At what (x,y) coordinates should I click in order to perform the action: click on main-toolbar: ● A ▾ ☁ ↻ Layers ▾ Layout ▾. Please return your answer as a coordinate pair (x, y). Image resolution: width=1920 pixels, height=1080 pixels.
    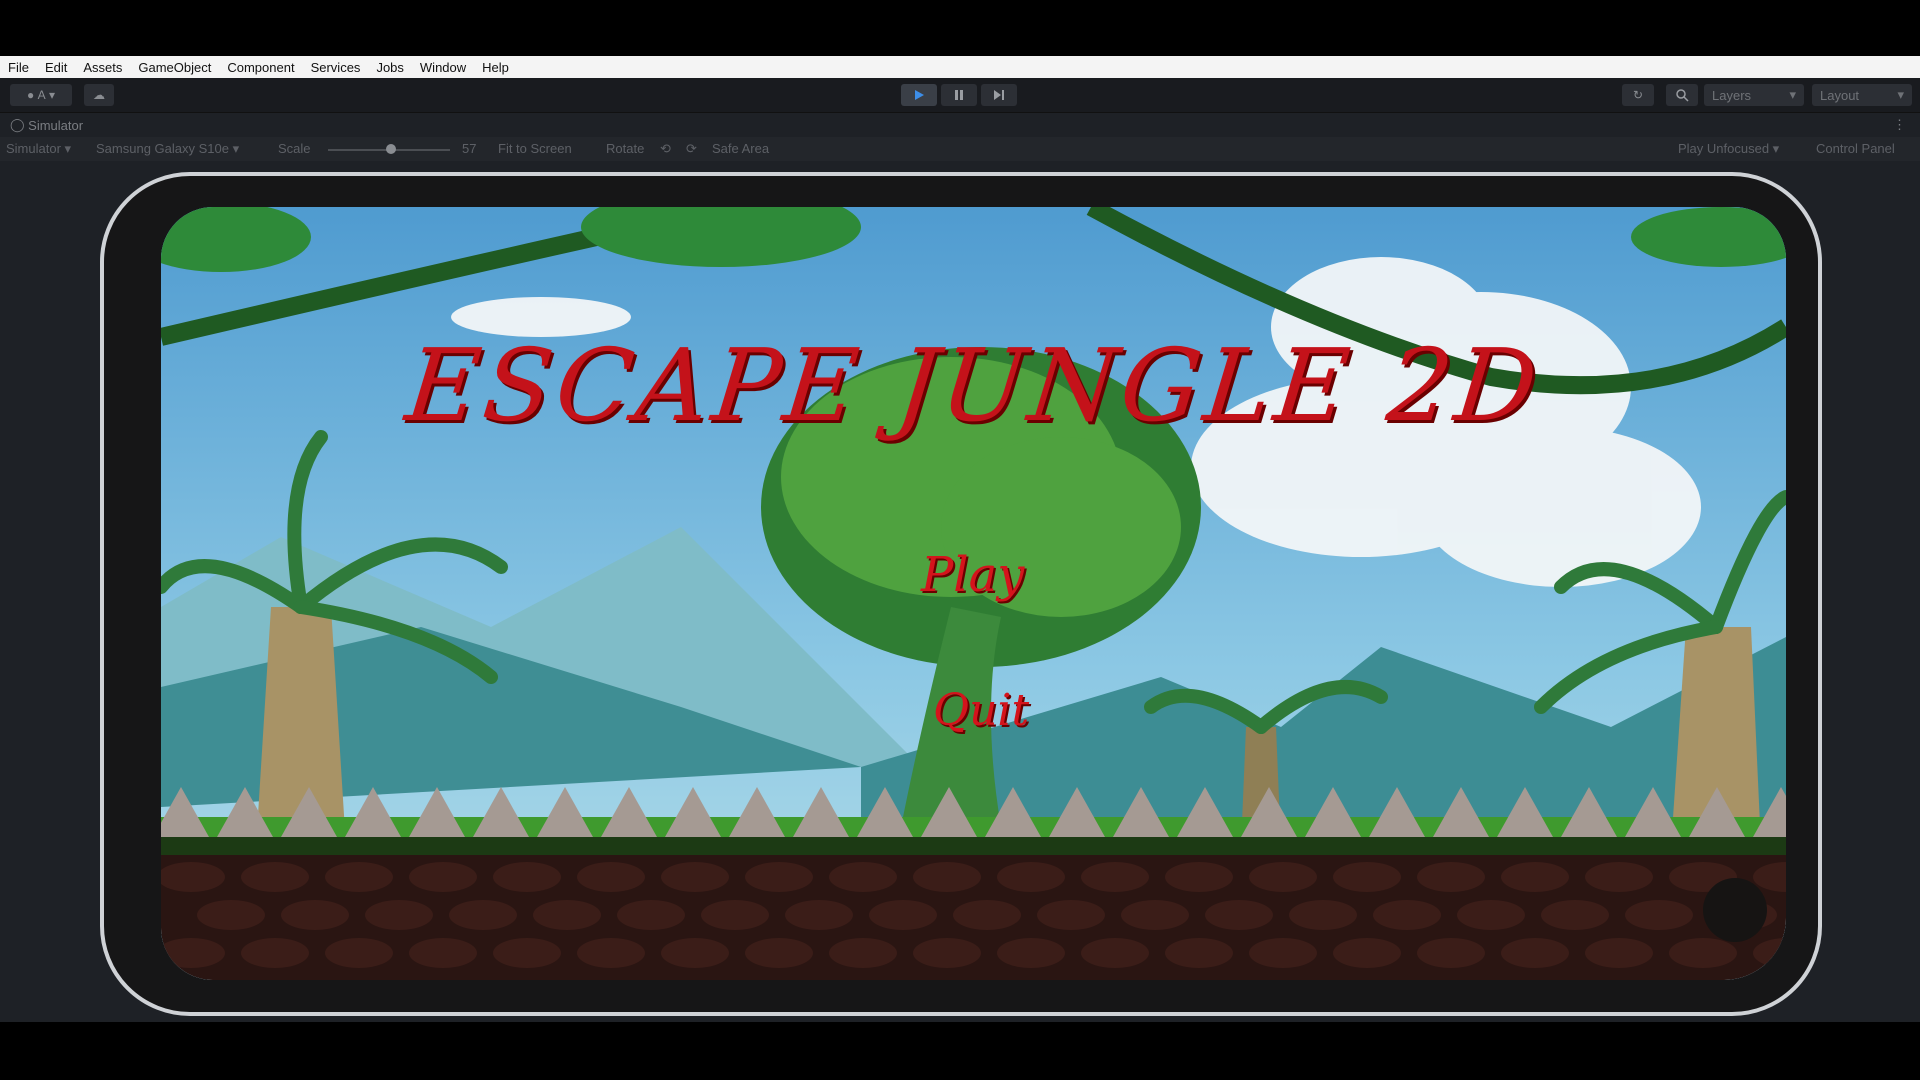
    Looking at the image, I should click on (960, 95).